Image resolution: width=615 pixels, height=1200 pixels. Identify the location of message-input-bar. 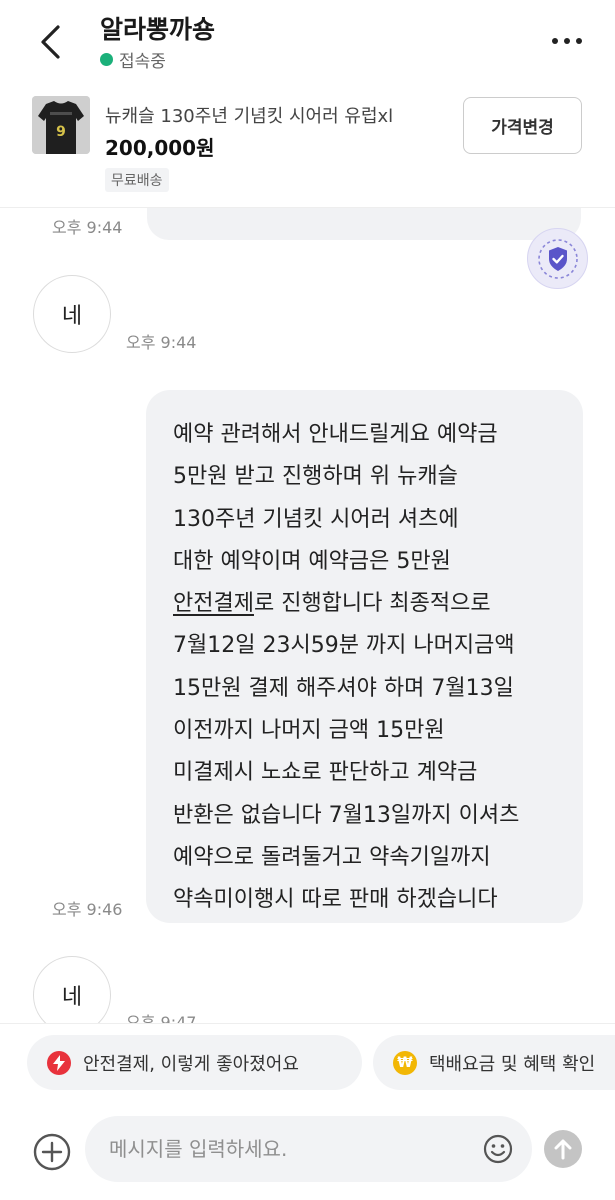
(307, 1150).